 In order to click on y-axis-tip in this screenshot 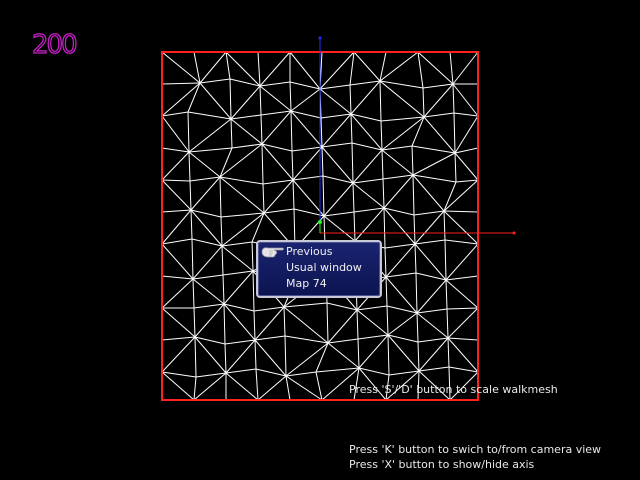, I will do `click(320, 38)`.